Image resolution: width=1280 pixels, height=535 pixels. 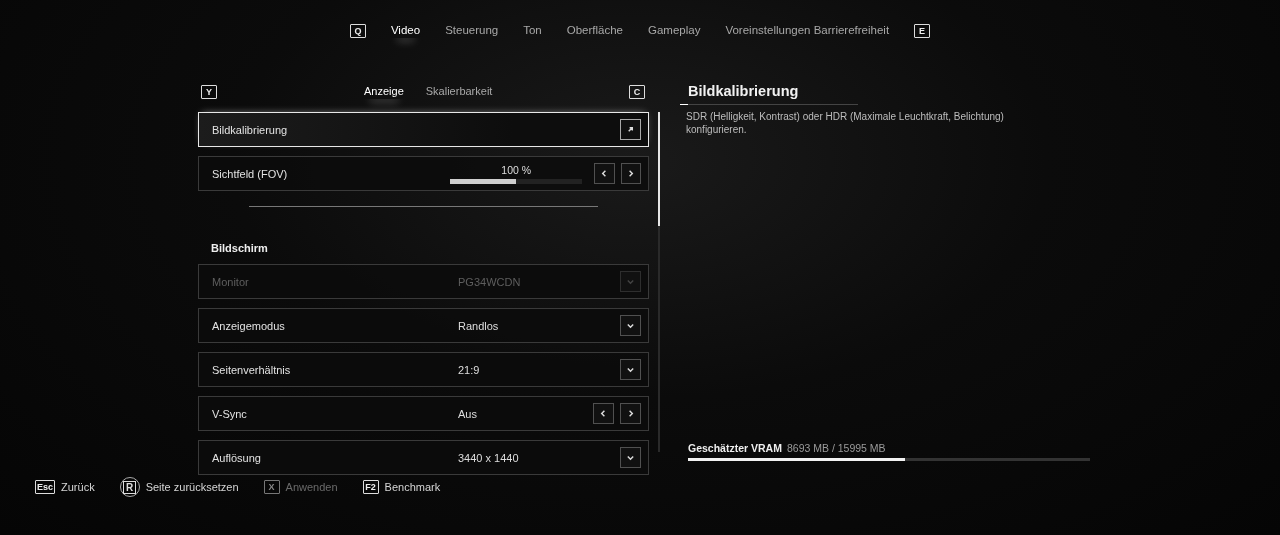 I want to click on key-hint: C, so click(x=637, y=91).